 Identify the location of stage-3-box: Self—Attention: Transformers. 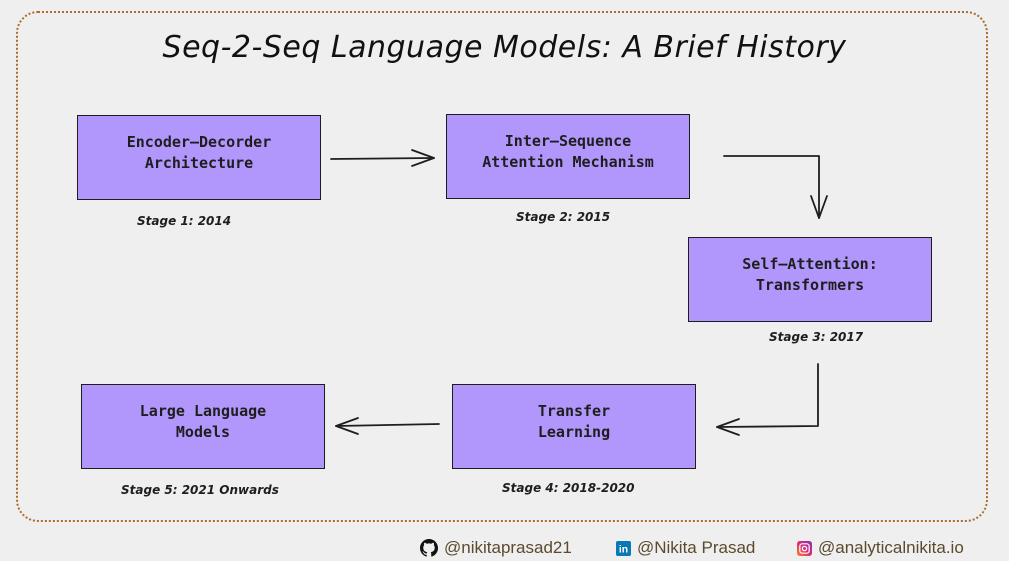
(810, 279).